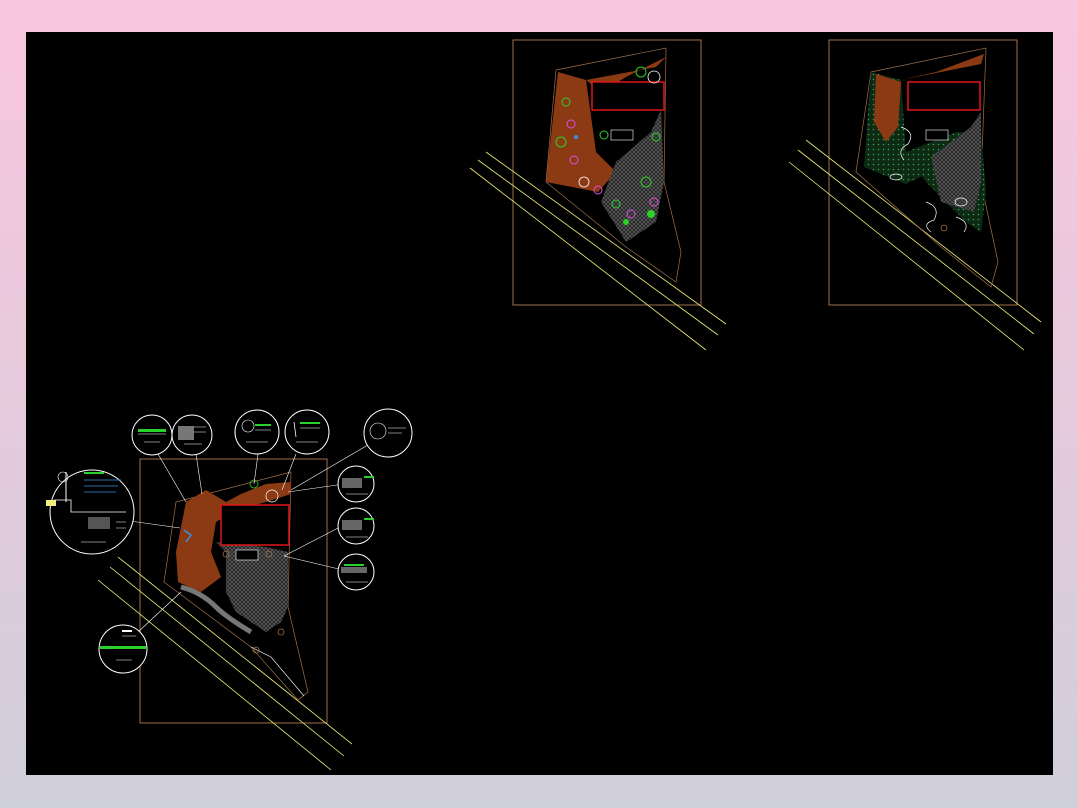 The image size is (1078, 808). Describe the element at coordinates (956, 162) in the screenshot. I see `plaza-hatch` at that location.